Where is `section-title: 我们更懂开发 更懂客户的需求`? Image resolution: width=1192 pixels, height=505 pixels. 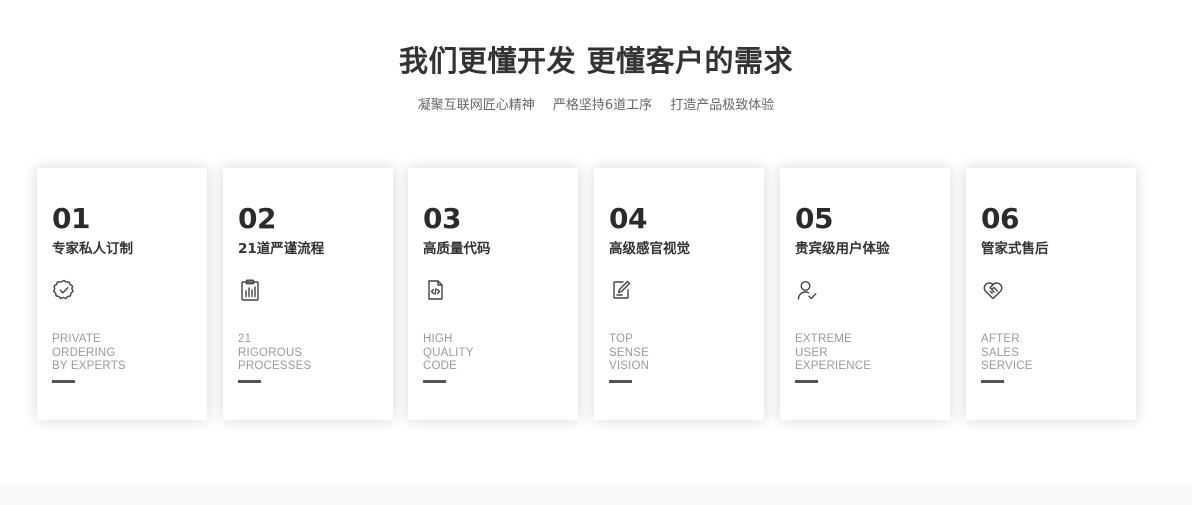 section-title: 我们更懂开发 更懂客户的需求 is located at coordinates (596, 61).